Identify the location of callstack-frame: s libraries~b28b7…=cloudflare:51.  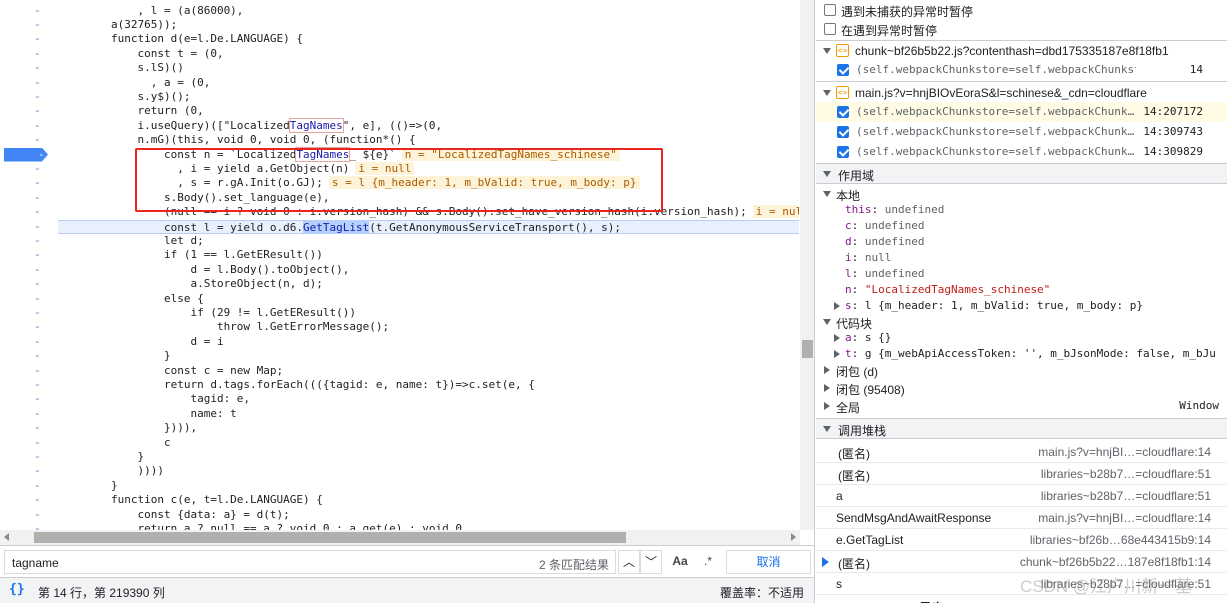
(1021, 584).